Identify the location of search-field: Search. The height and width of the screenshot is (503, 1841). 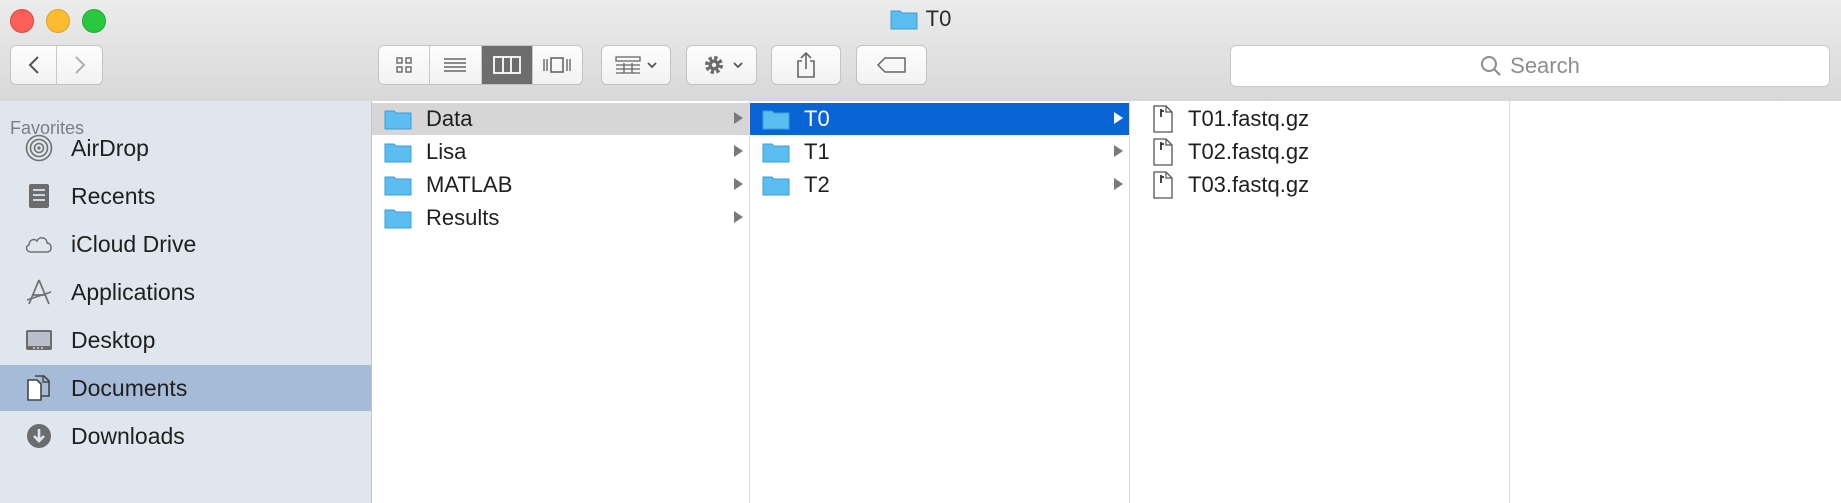
(1530, 66).